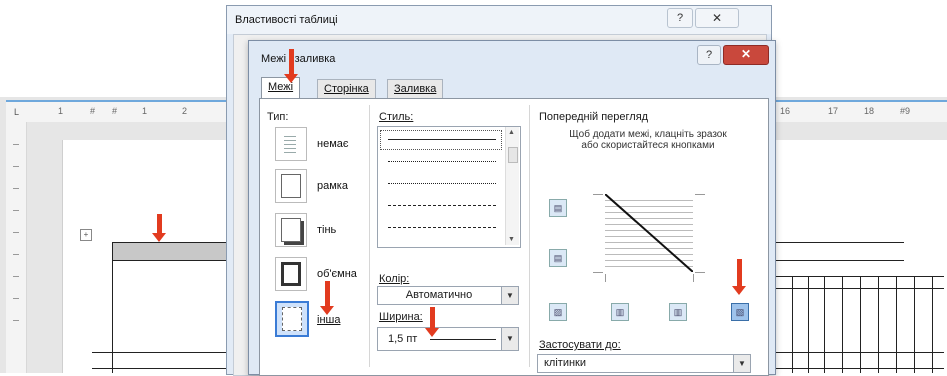 The height and width of the screenshot is (376, 947). Describe the element at coordinates (326, 230) in the screenshot. I see `setting-shadow-label: тінь` at that location.